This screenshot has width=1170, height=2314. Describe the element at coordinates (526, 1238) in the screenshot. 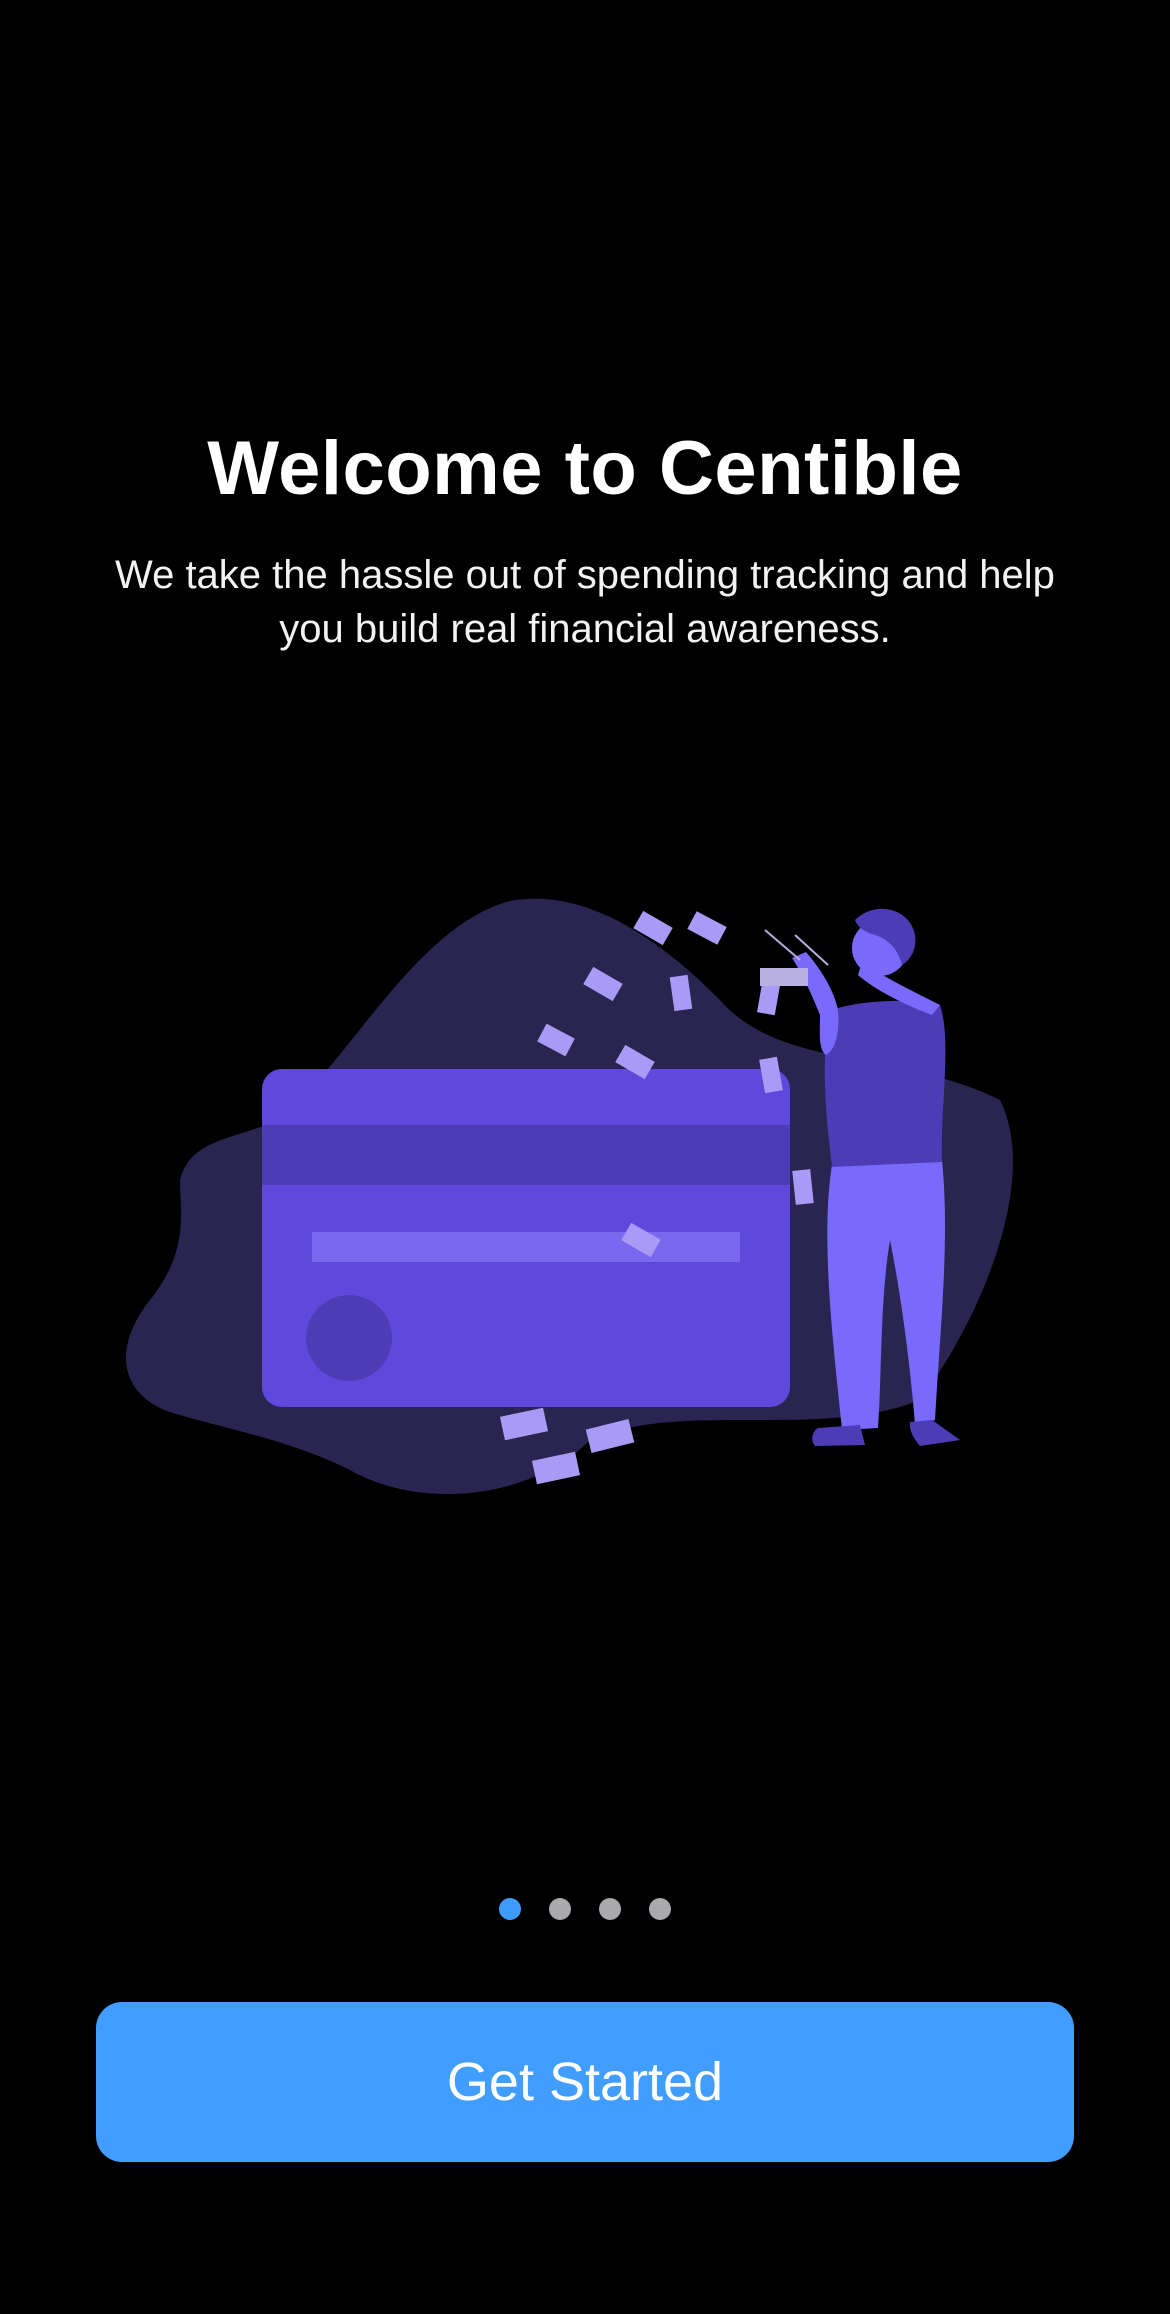

I see `credit-card-icon` at that location.